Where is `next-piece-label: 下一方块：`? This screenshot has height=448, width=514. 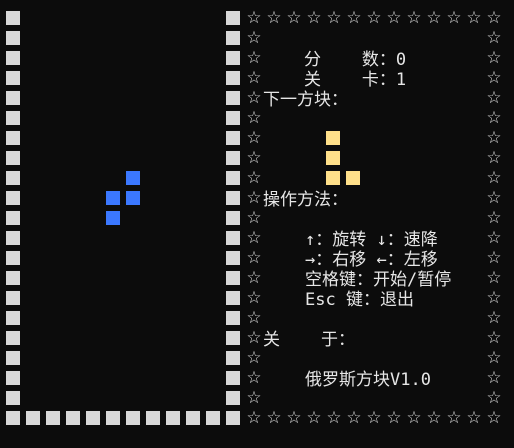 next-piece-label: 下一方块： is located at coordinates (305, 100).